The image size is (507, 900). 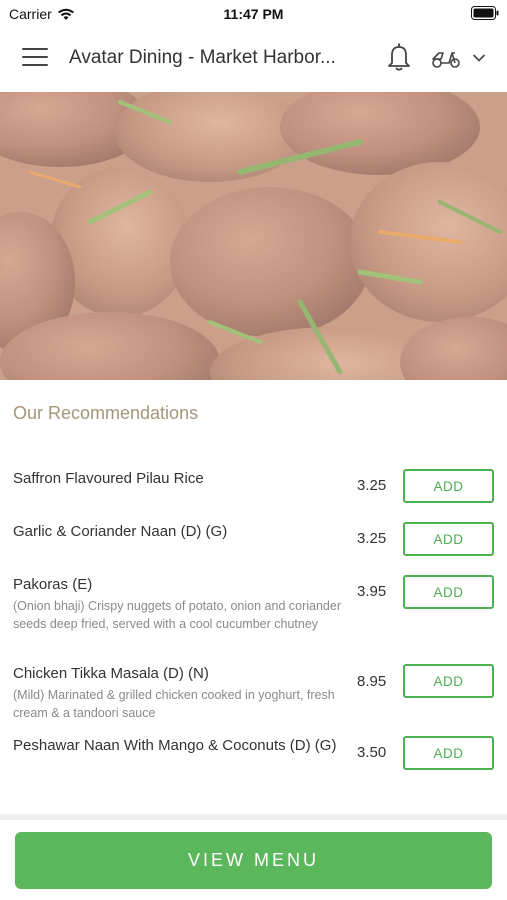 I want to click on scooter-icon, so click(x=446, y=58).